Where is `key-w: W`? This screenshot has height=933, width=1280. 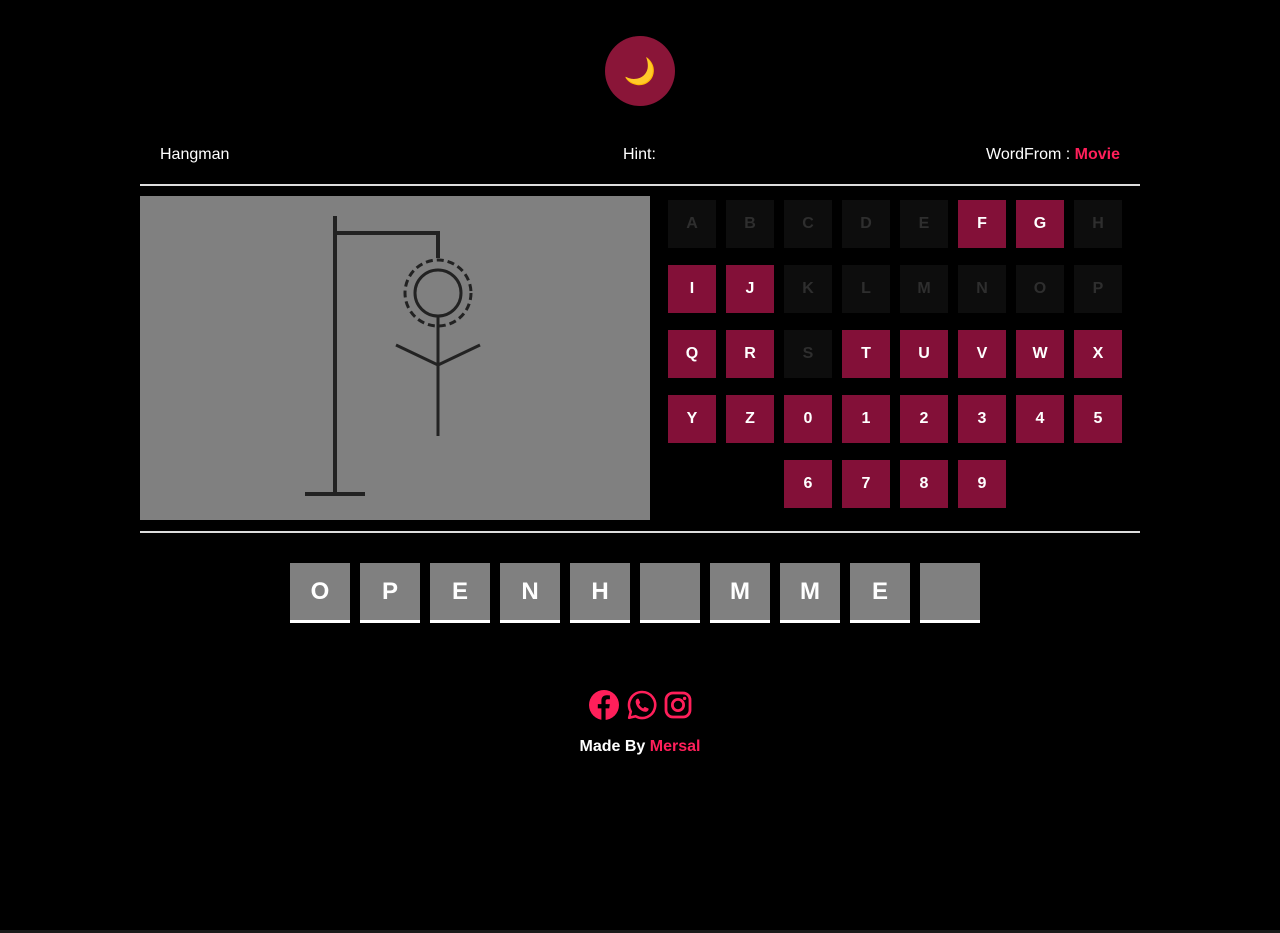
key-w: W is located at coordinates (1040, 354).